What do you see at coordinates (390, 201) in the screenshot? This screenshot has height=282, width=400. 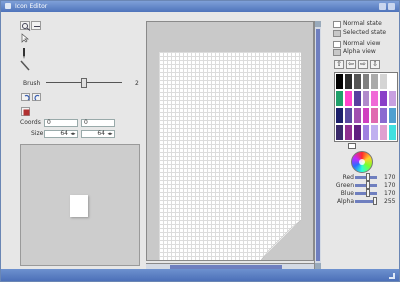 I see `alpha-value: 255` at bounding box center [390, 201].